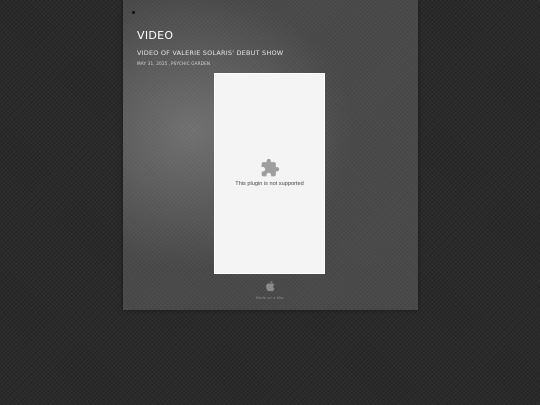 This screenshot has width=540, height=405. I want to click on post-date: MAY 31, 2025, so click(152, 63).